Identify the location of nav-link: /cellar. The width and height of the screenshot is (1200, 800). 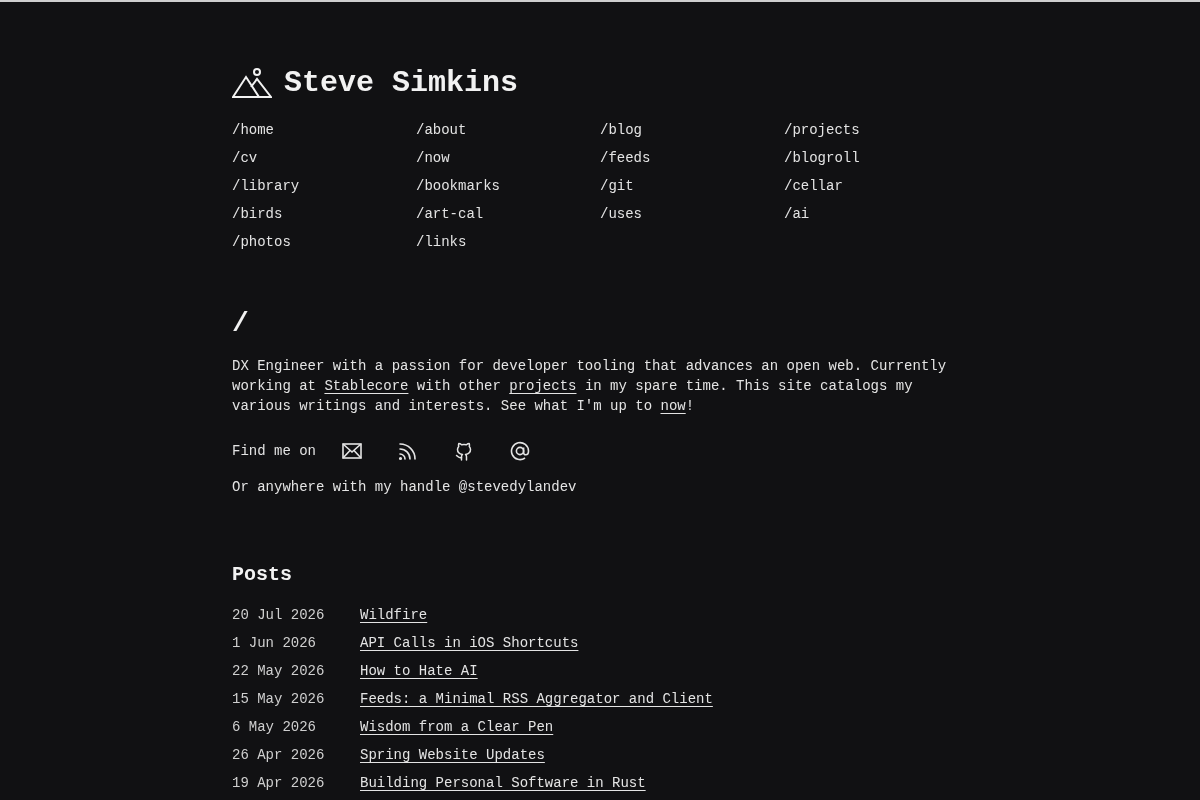
(813, 186).